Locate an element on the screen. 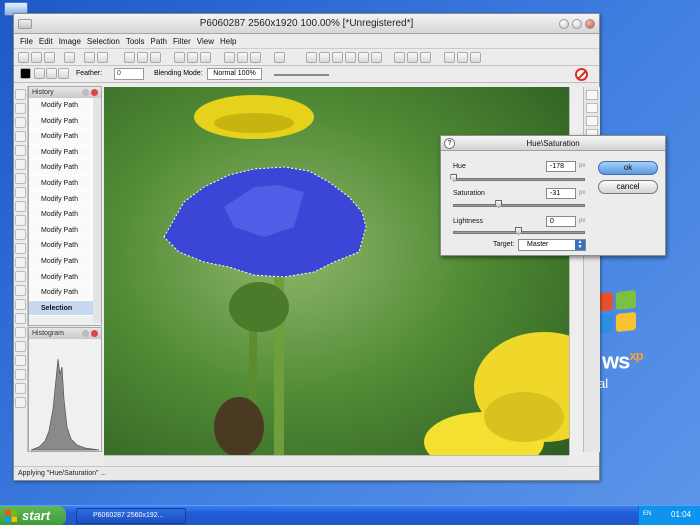 The image size is (700, 525). channel-tool-icon is located at coordinates (592, 108).